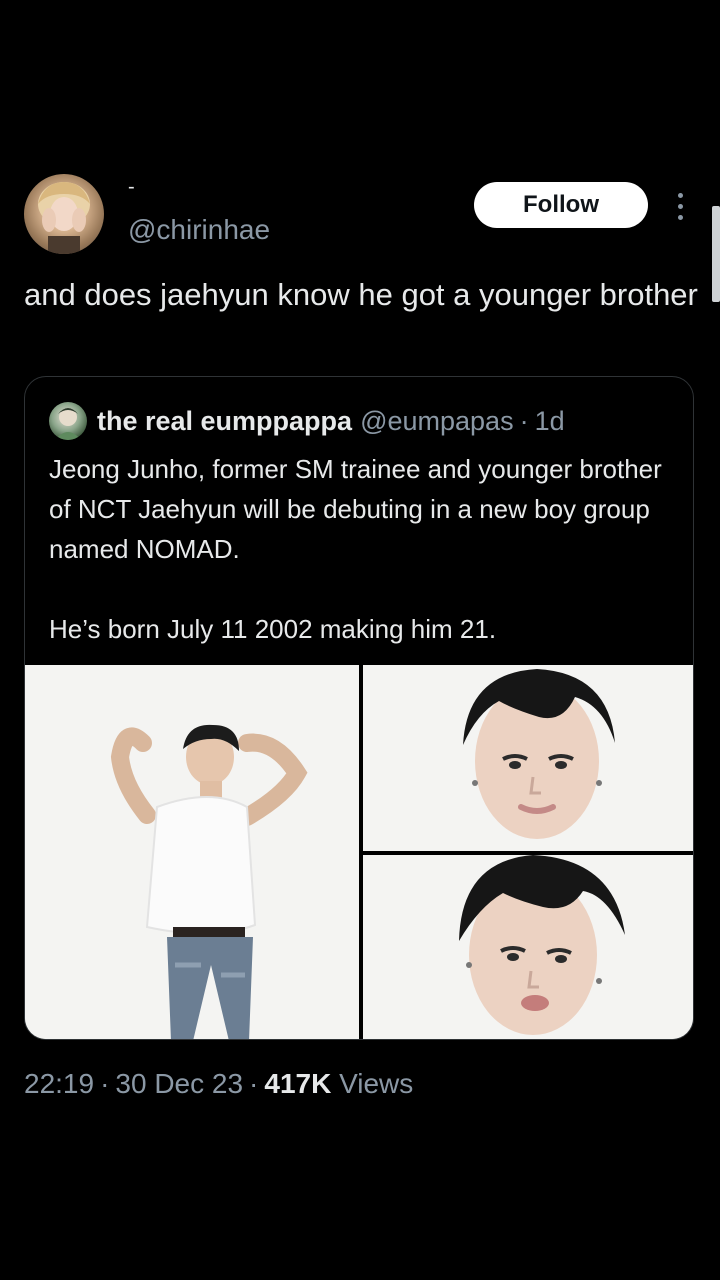  Describe the element at coordinates (64, 218) in the screenshot. I see `profile-photo-icon` at that location.